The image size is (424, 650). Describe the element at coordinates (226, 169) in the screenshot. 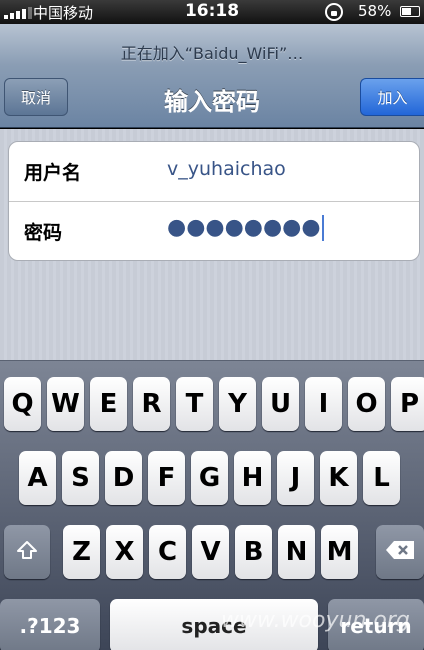

I see `username-field: v_yuhaichao` at that location.